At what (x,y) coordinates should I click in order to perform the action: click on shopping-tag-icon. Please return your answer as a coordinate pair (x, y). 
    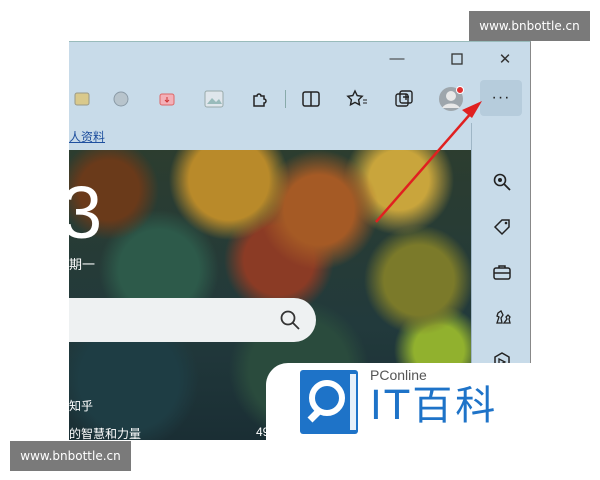
    Looking at the image, I should click on (502, 227).